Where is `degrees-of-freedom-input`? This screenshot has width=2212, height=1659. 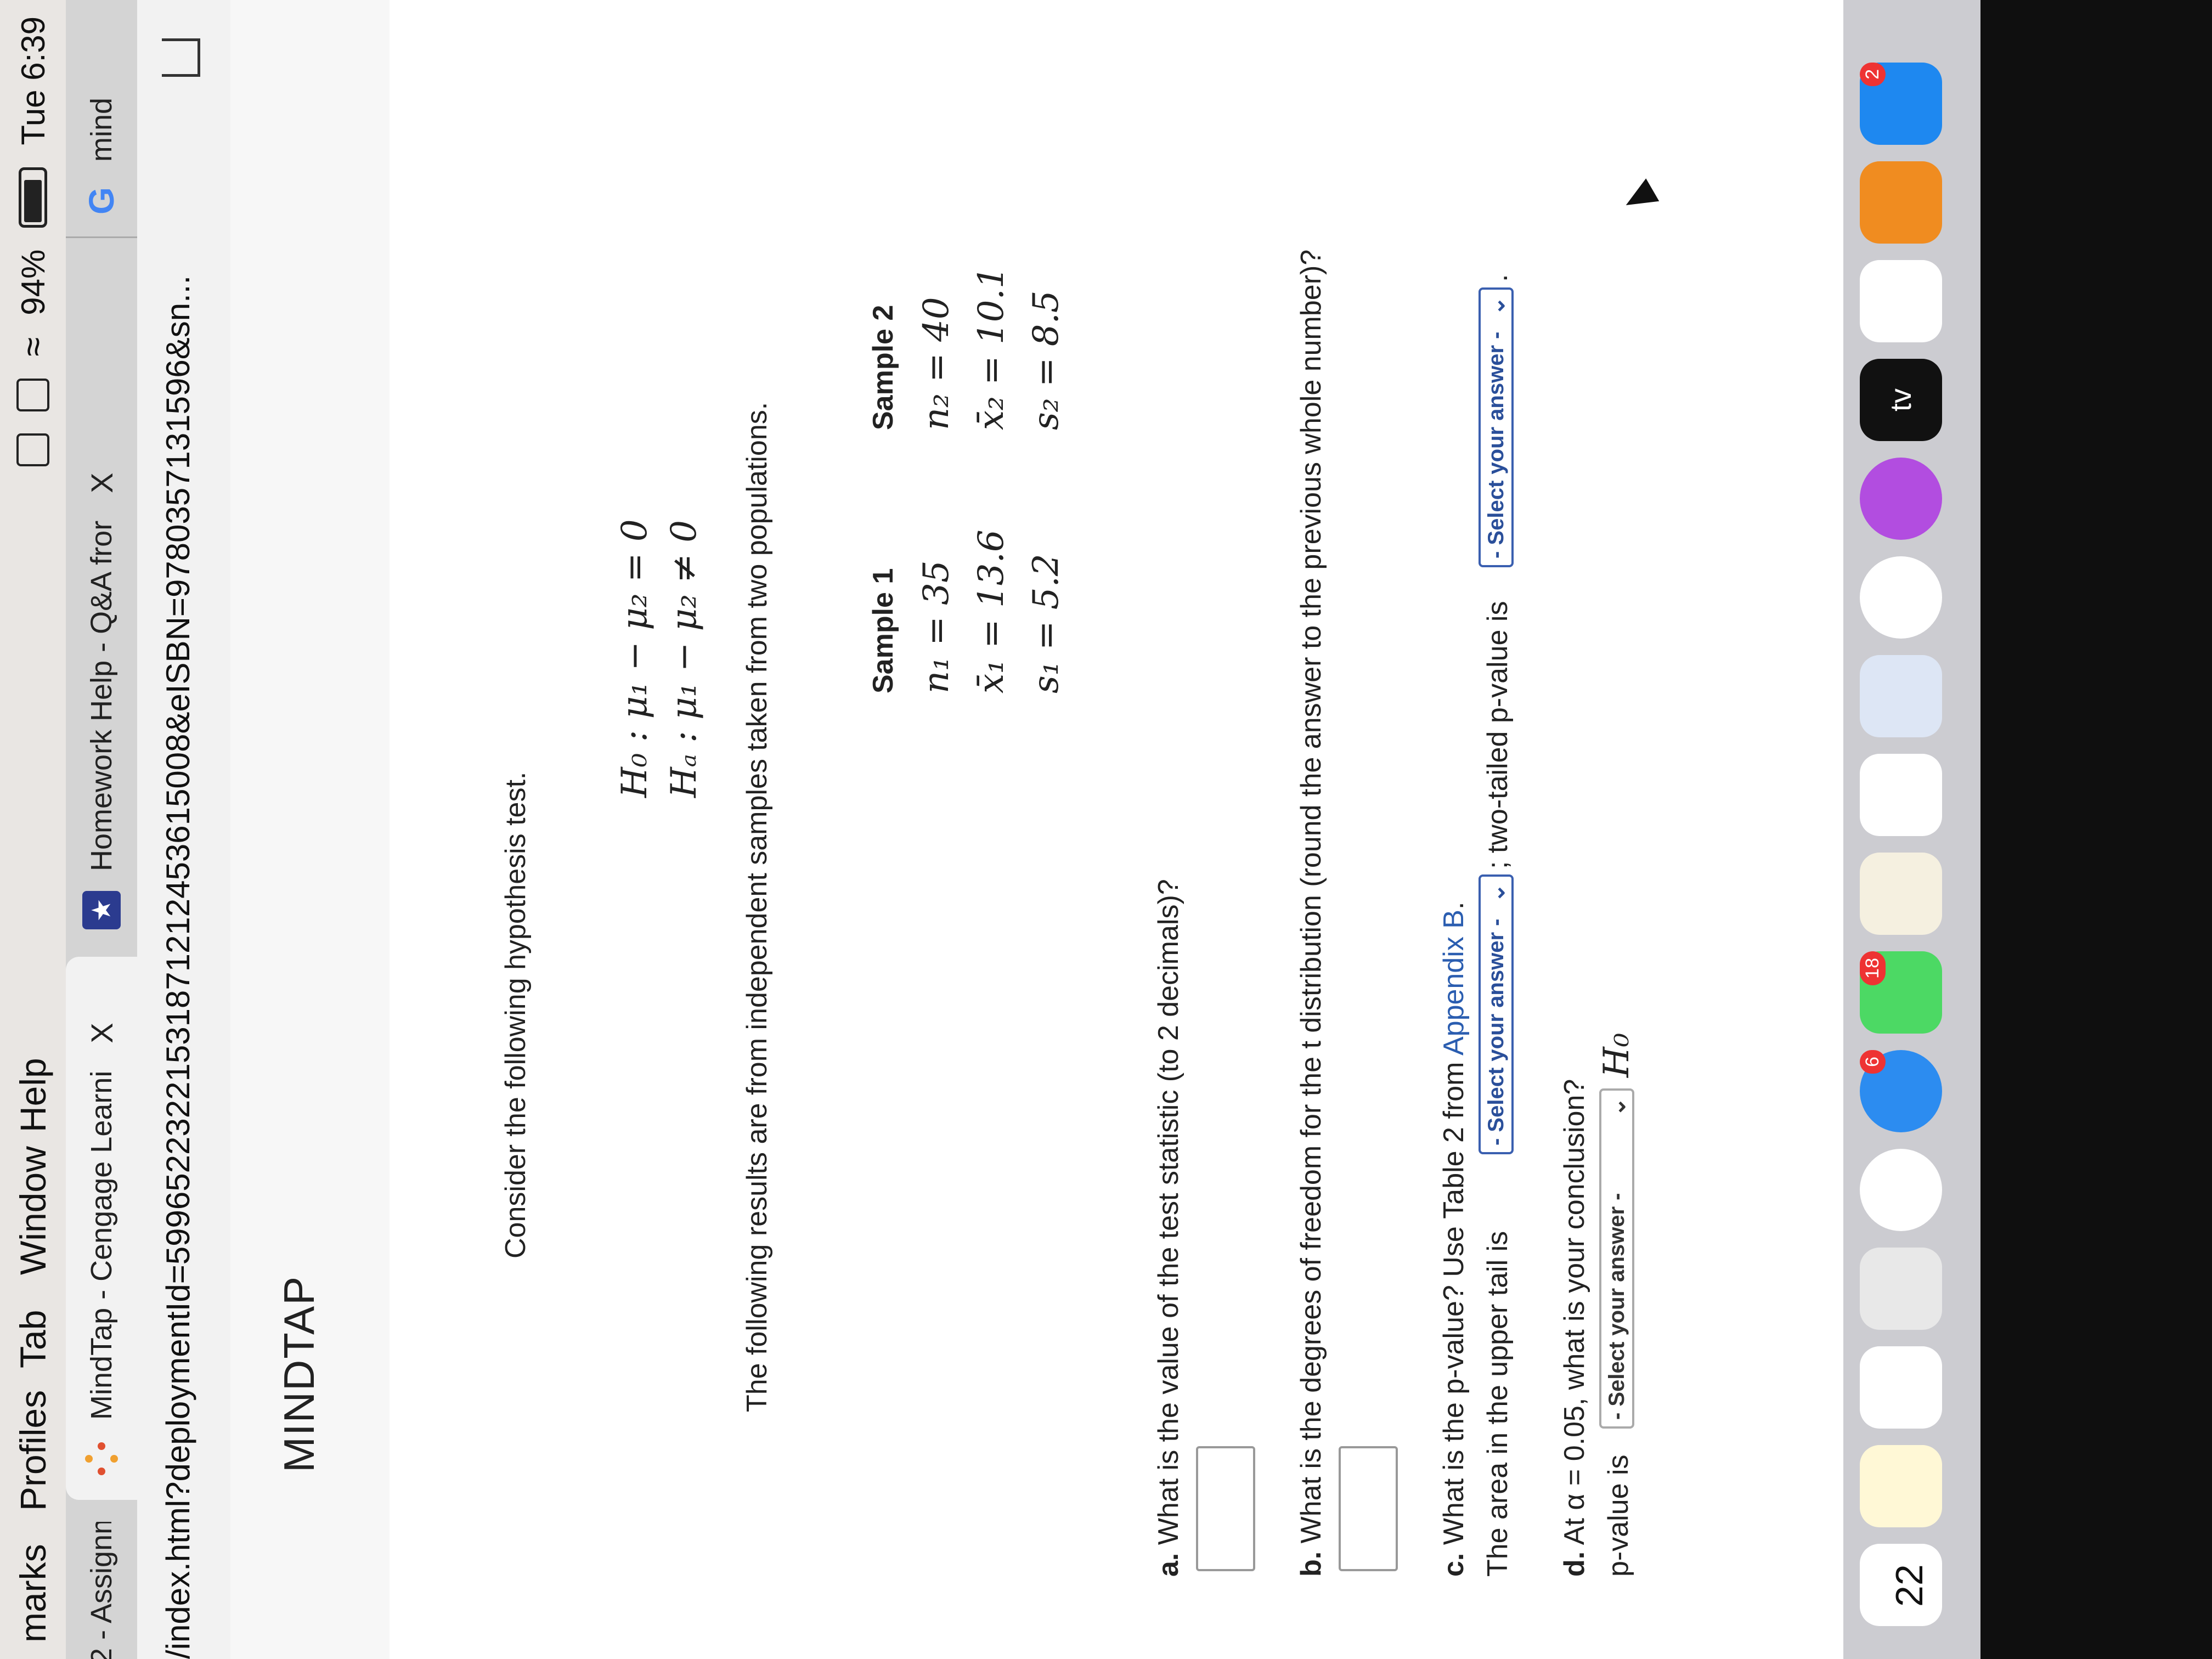
degrees-of-freedom-input is located at coordinates (1369, 1508).